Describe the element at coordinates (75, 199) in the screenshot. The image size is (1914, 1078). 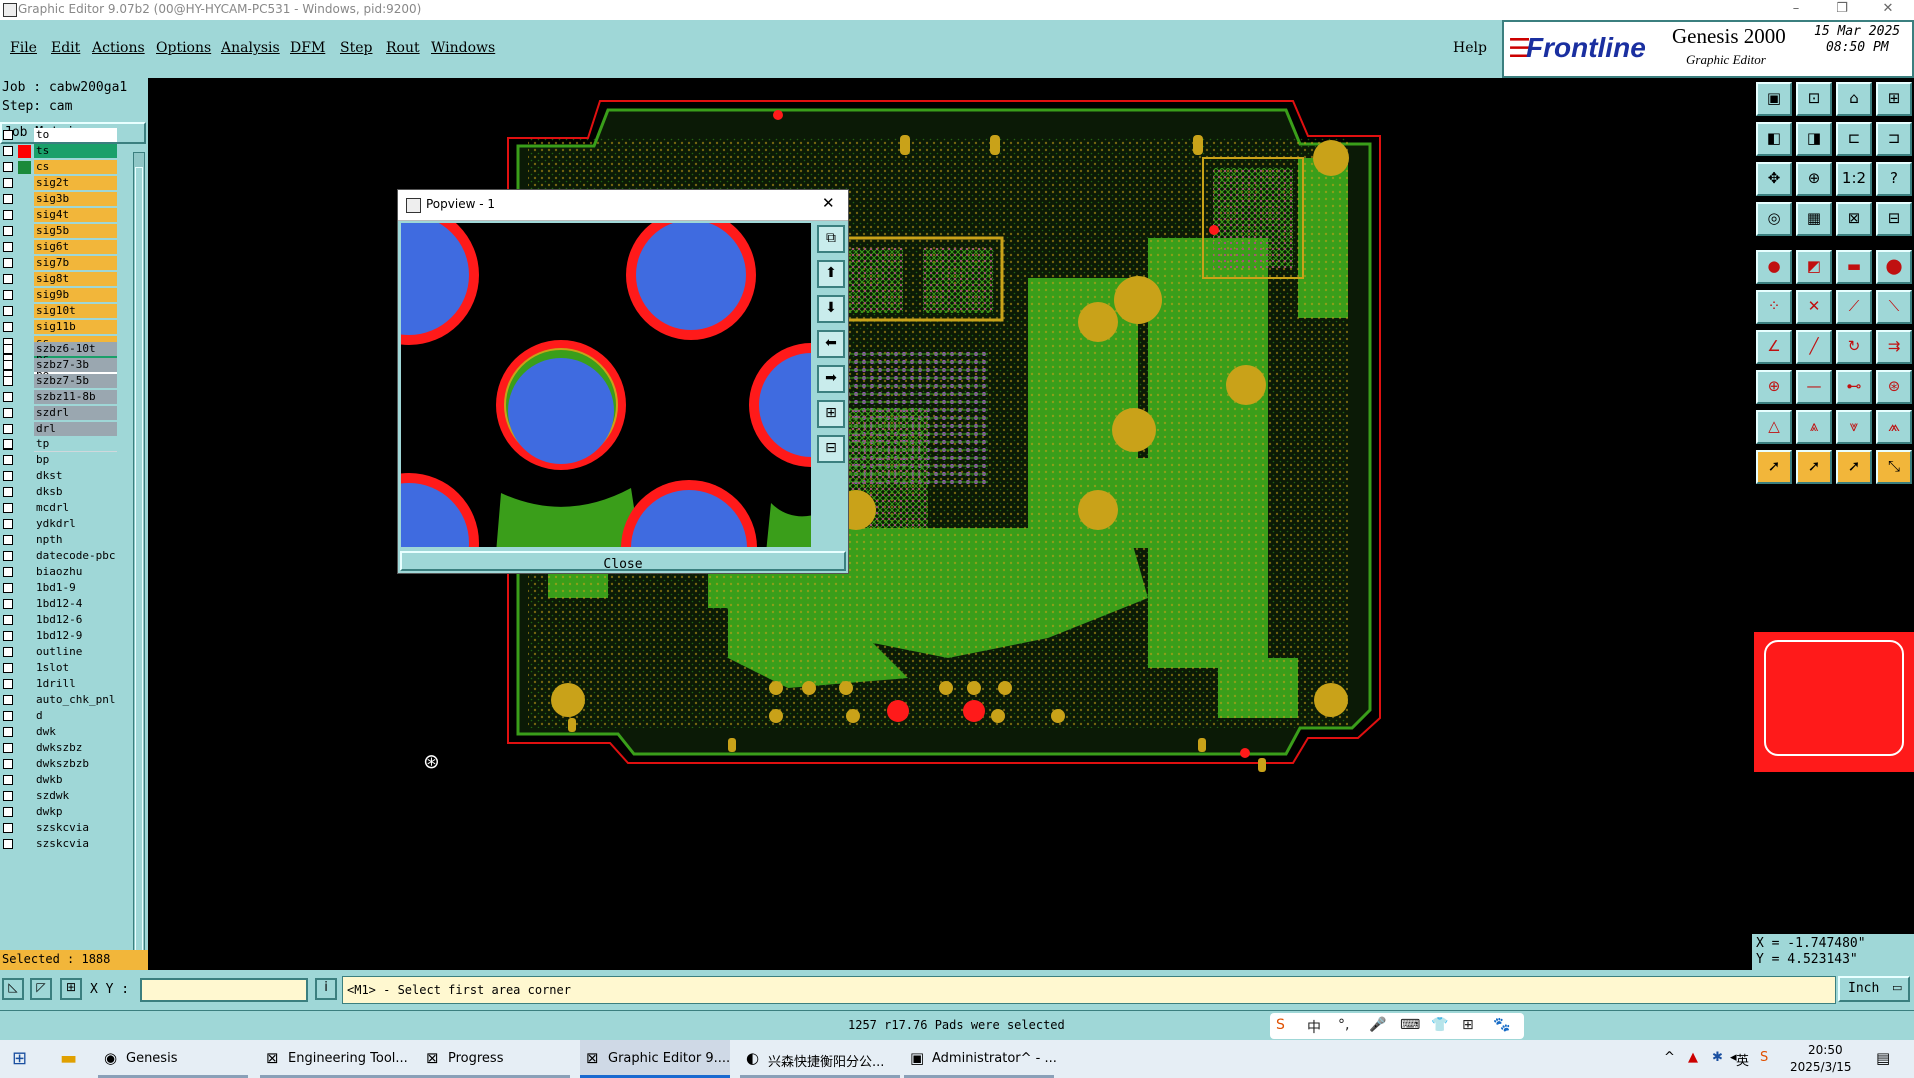
I see `layer-name: sig3b` at that location.